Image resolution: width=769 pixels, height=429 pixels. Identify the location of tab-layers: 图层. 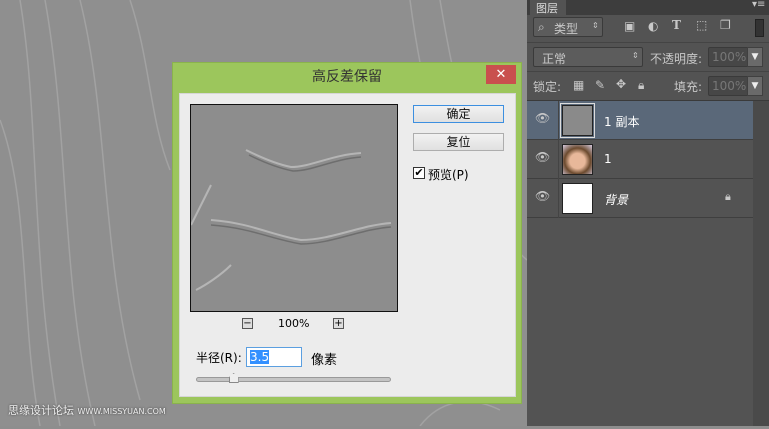
(548, 7).